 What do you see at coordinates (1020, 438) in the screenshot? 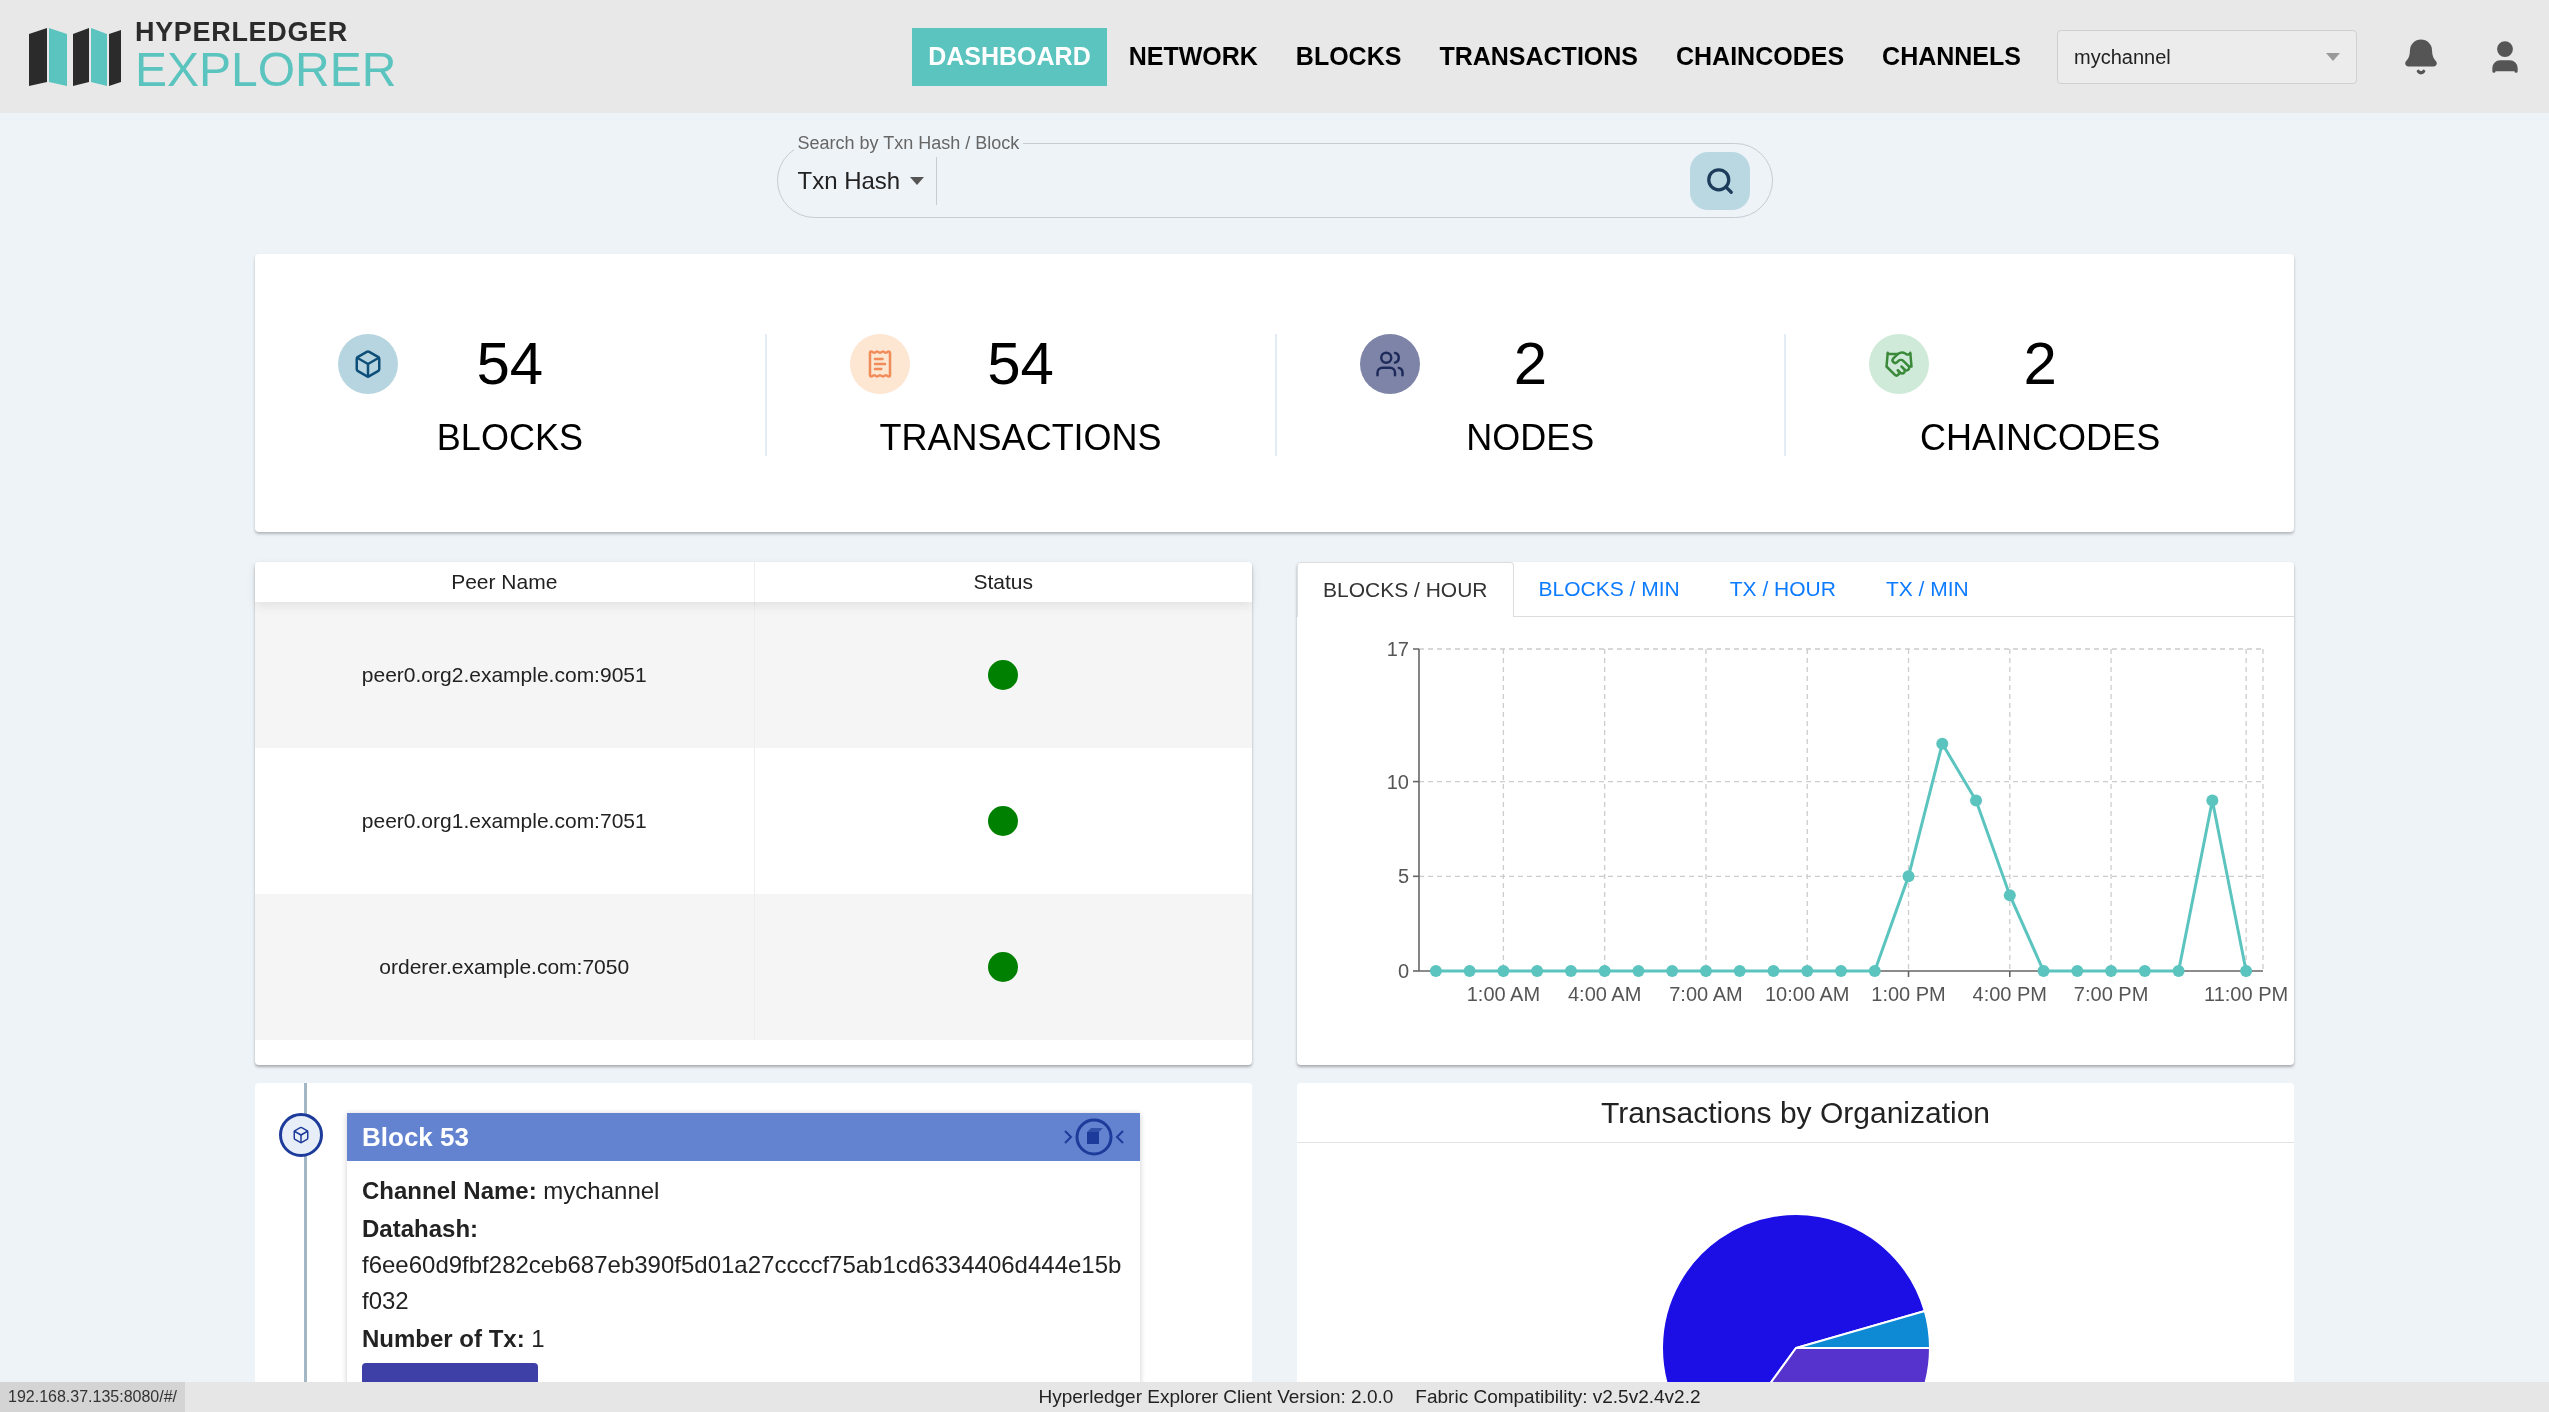
I see `stat-label: TRANSACTIONS` at bounding box center [1020, 438].